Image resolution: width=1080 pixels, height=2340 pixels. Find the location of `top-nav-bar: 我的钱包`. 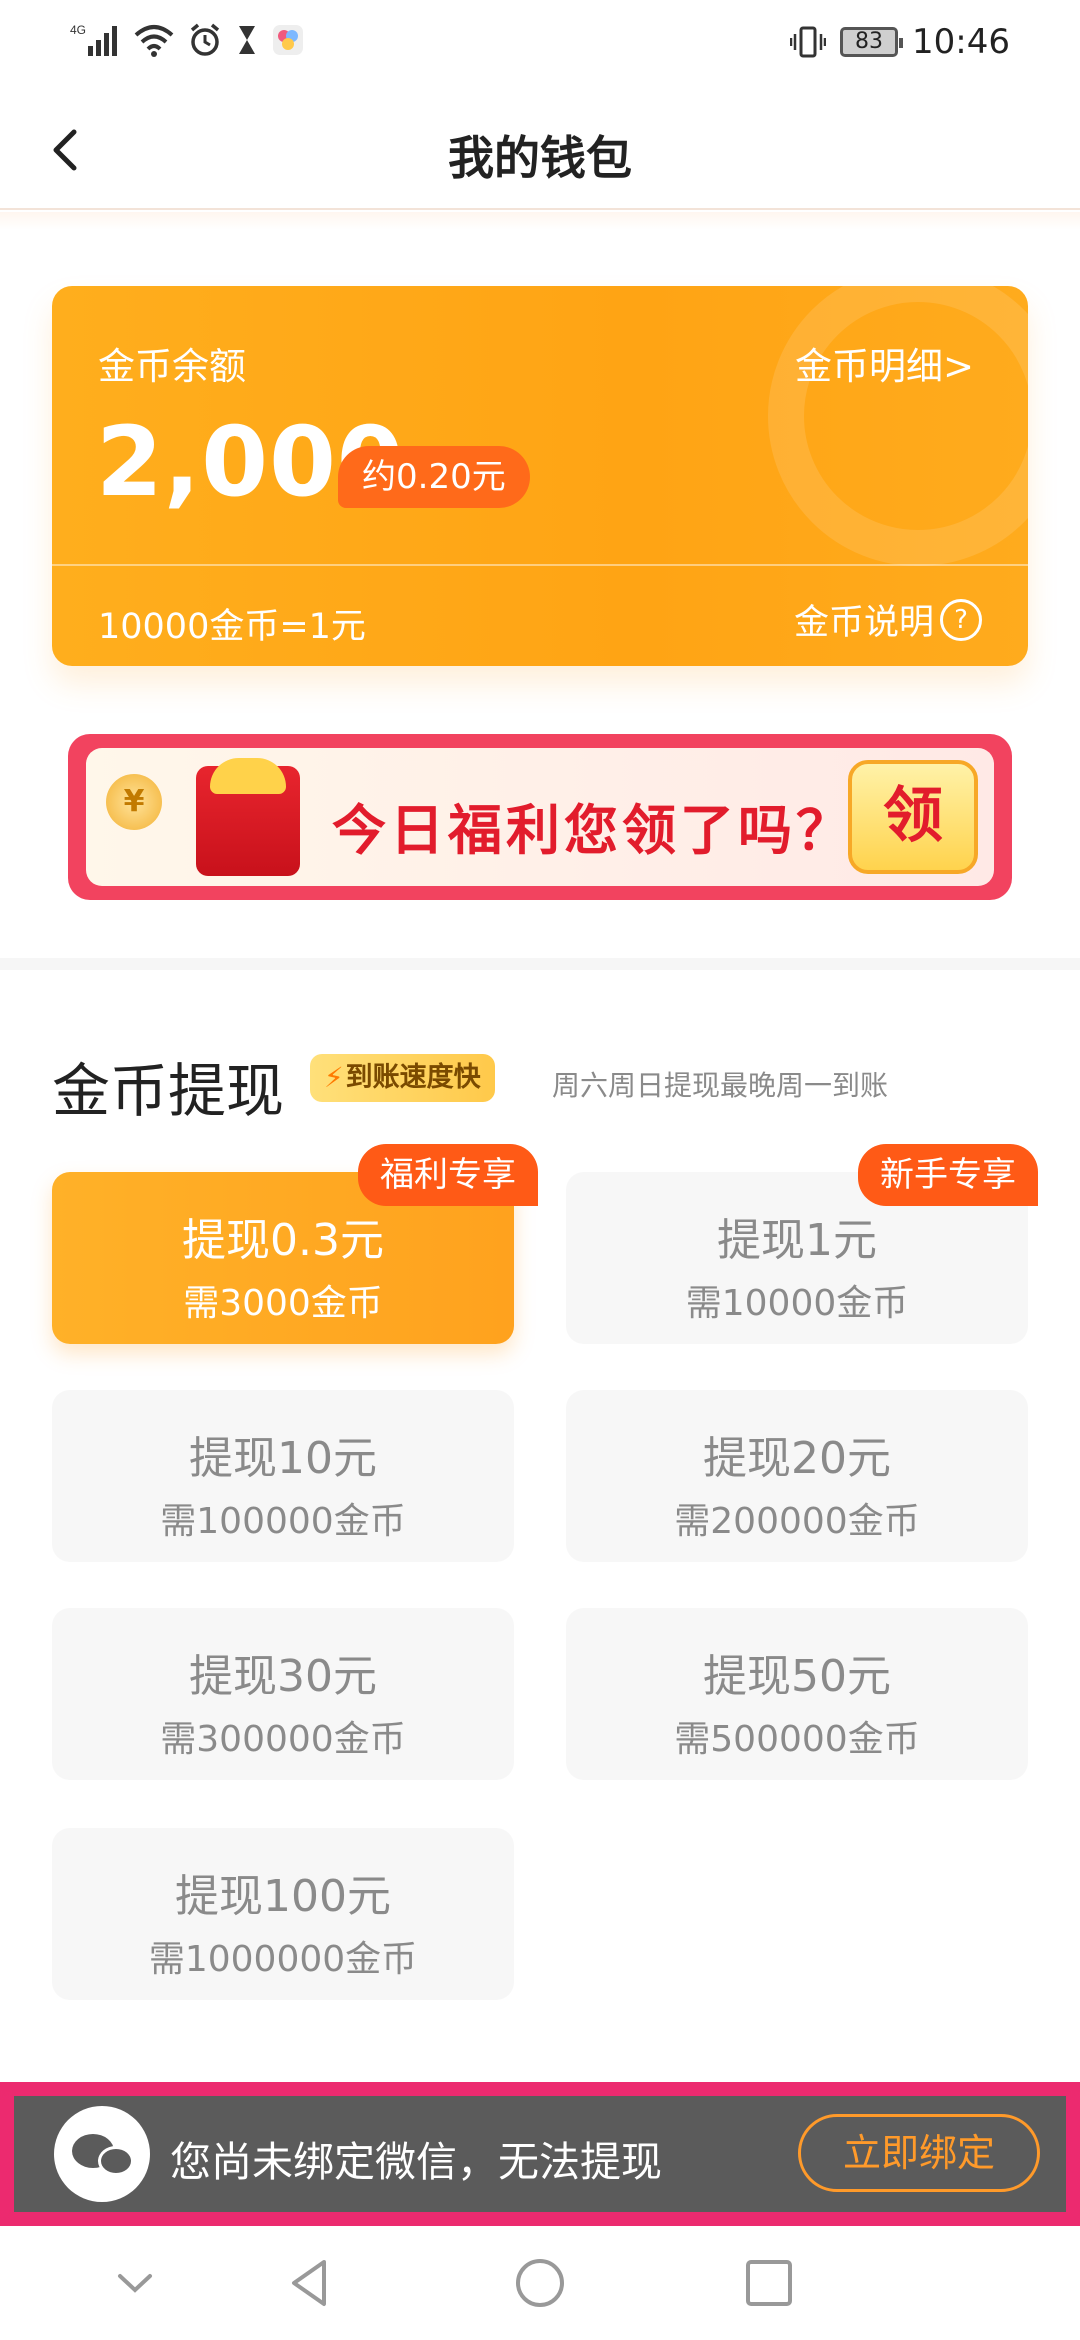

top-nav-bar: 我的钱包 is located at coordinates (540, 150).